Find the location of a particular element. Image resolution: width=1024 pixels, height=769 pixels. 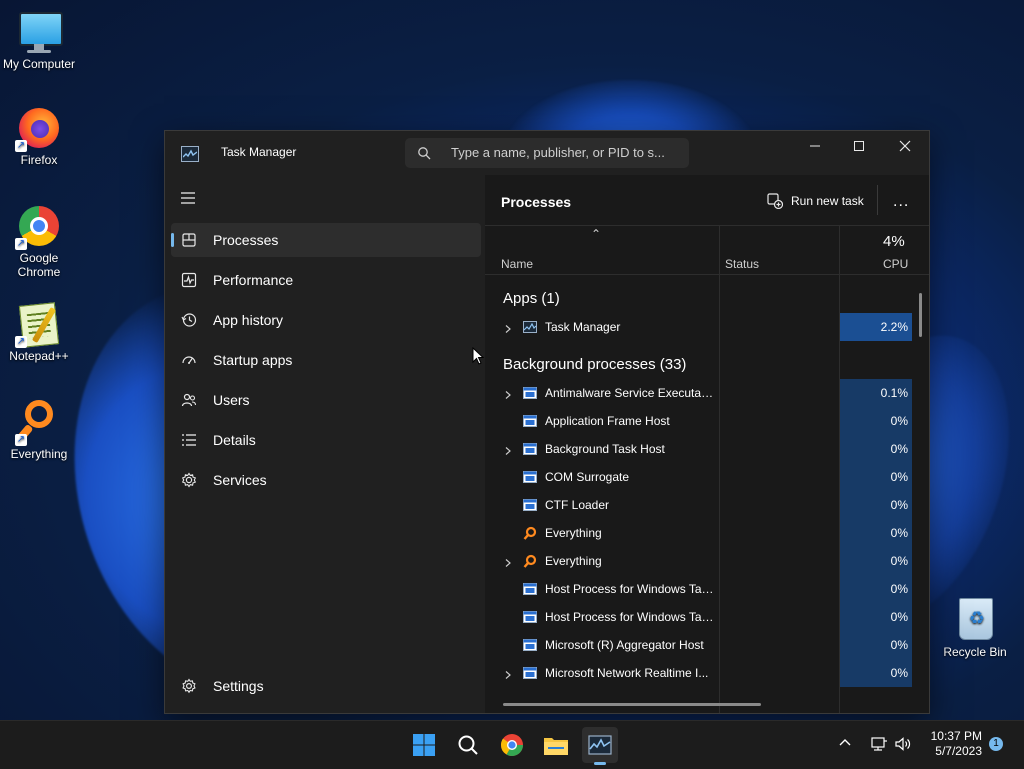

taskbar-clock: 10:37 PM 5/7/2023 is located at coordinates (952, 744).